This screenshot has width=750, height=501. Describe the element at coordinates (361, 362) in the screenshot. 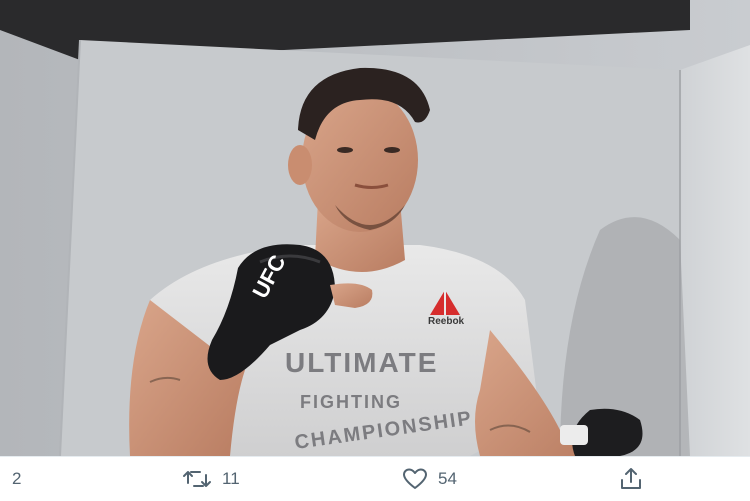

I see `shirt-print-line-1: ULTIMATE` at that location.